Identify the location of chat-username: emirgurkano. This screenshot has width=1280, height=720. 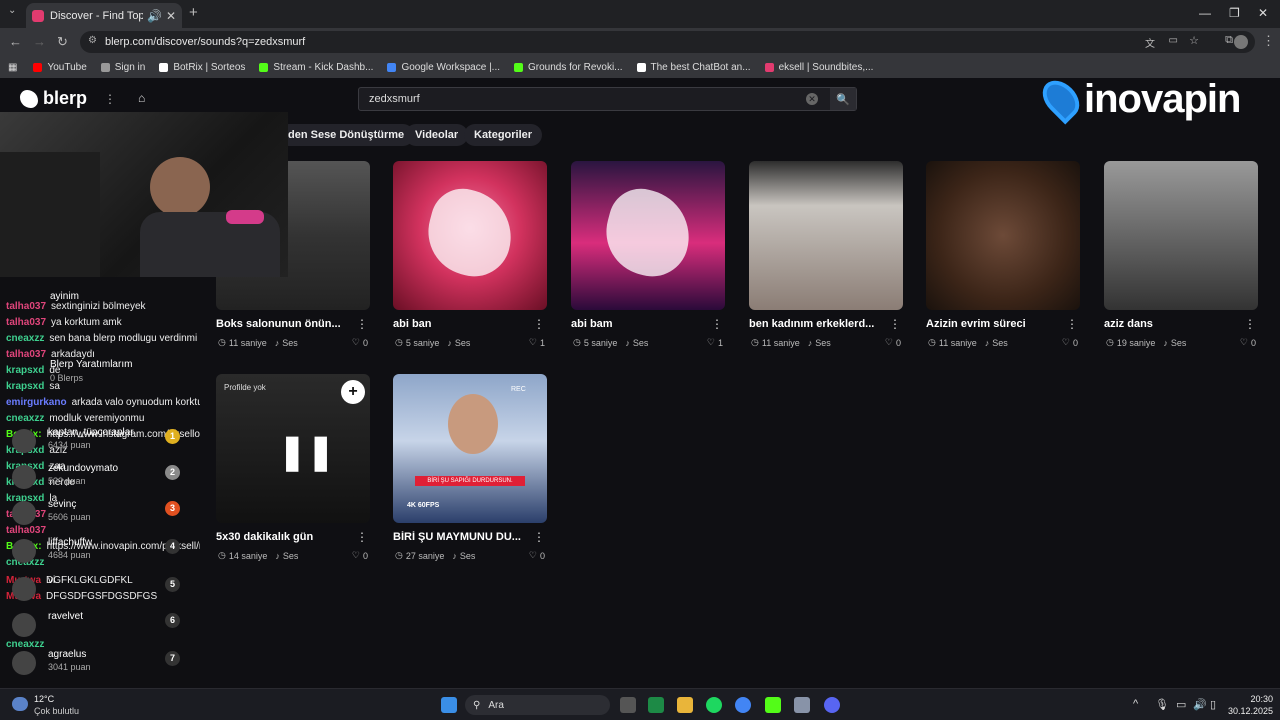
(36, 402).